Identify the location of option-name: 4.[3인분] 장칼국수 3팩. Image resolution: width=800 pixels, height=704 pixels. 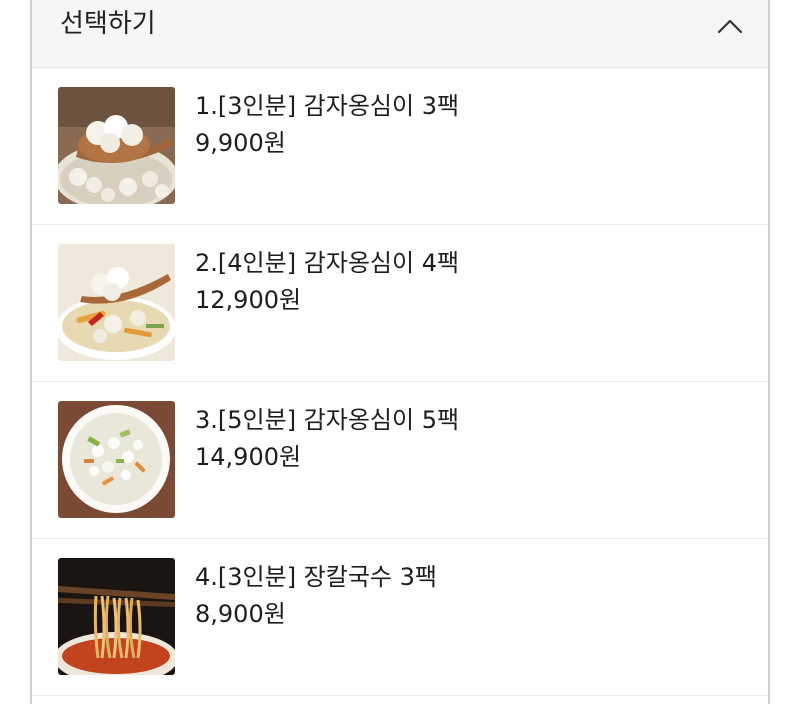
(316, 577).